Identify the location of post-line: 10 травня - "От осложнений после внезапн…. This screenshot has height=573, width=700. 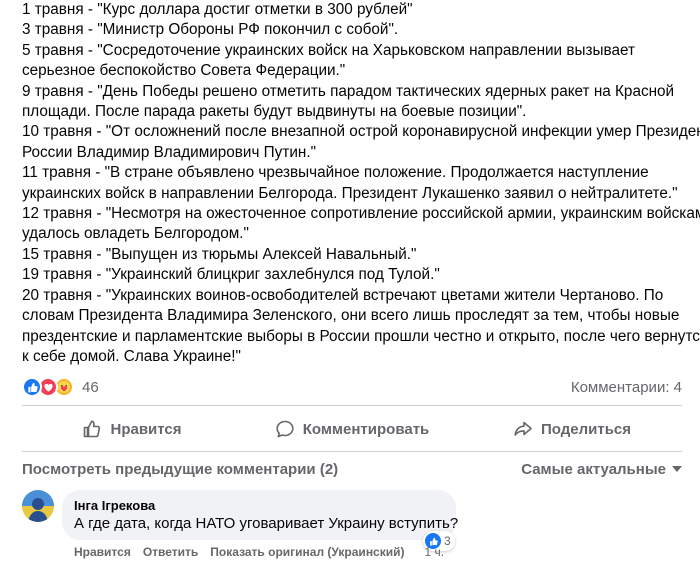
(361, 132).